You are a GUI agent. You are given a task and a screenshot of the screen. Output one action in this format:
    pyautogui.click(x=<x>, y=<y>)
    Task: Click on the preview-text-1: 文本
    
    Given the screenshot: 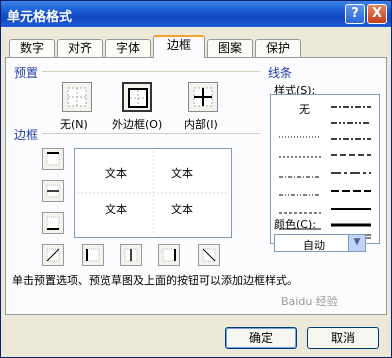 What is the action you would take?
    pyautogui.click(x=116, y=173)
    